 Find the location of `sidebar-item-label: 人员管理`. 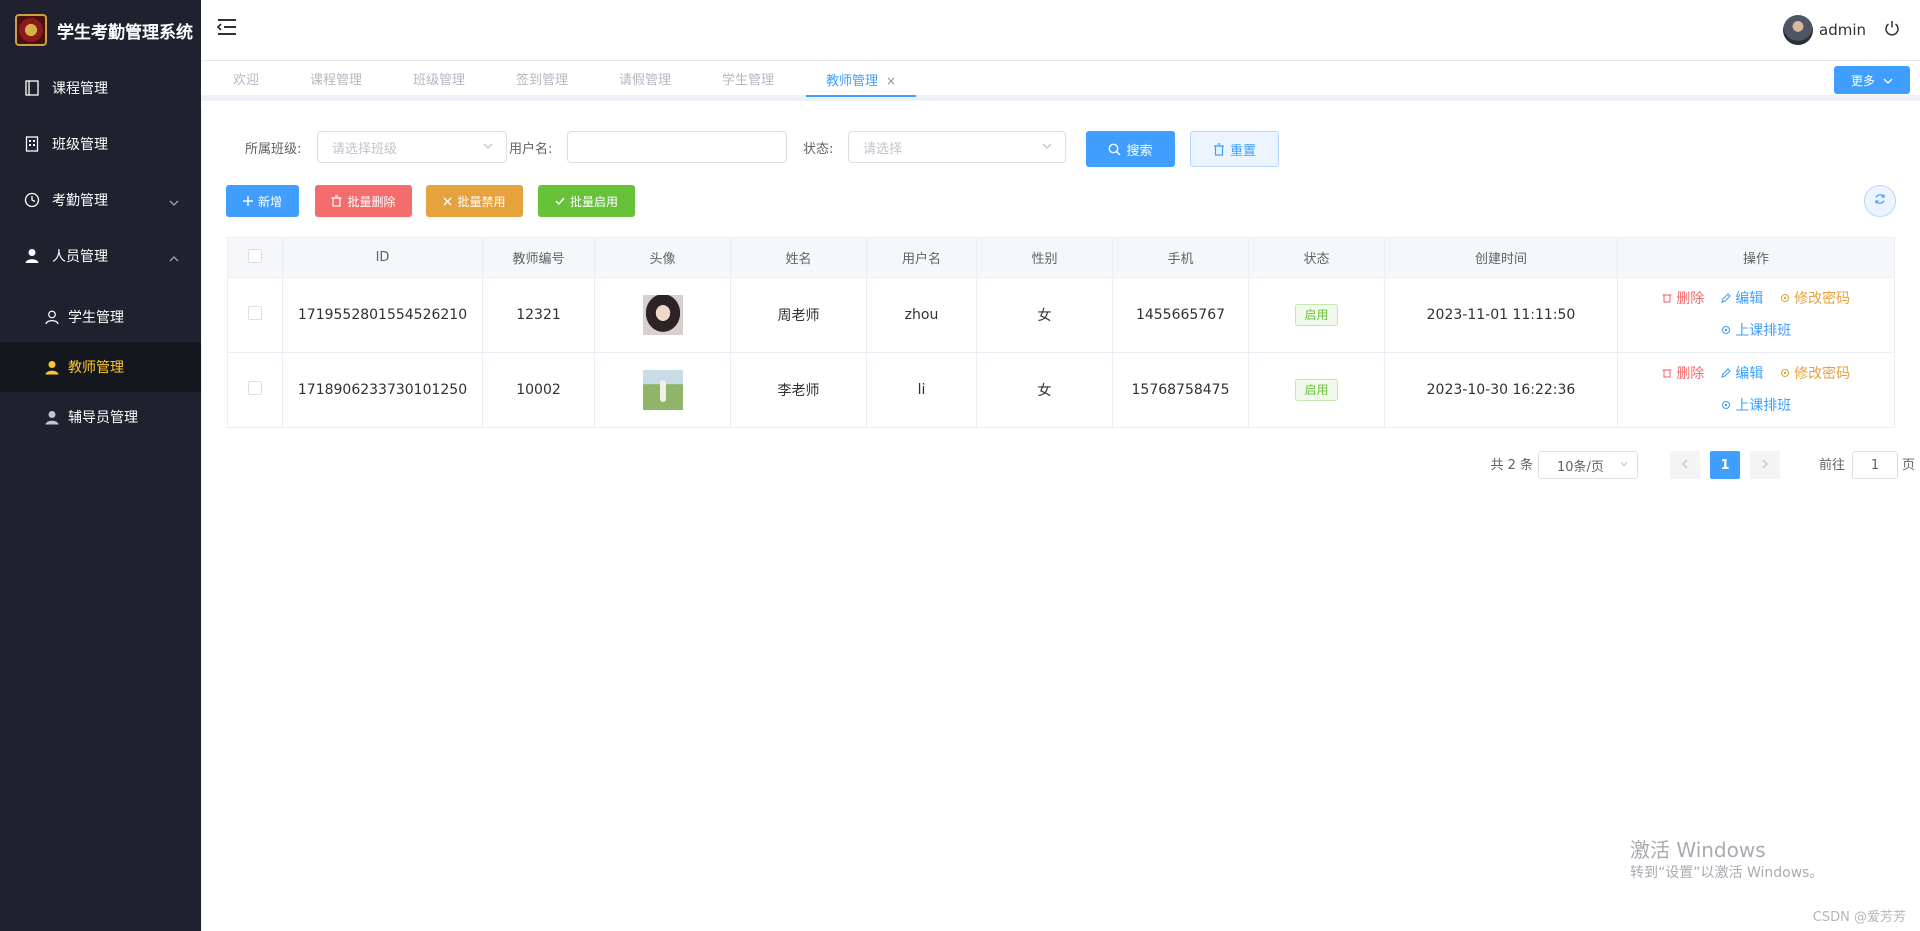

sidebar-item-label: 人员管理 is located at coordinates (80, 257).